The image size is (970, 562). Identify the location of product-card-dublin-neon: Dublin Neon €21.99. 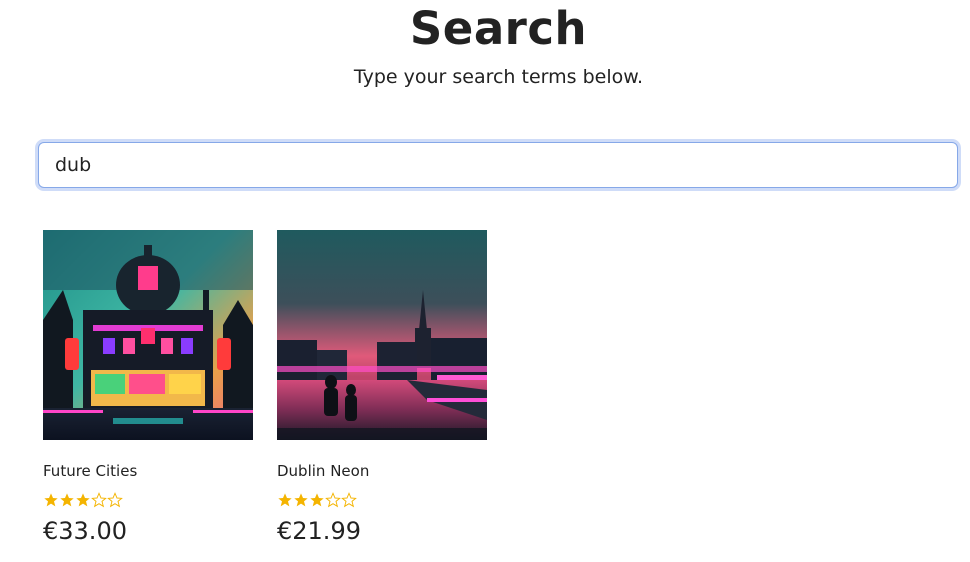
(382, 387).